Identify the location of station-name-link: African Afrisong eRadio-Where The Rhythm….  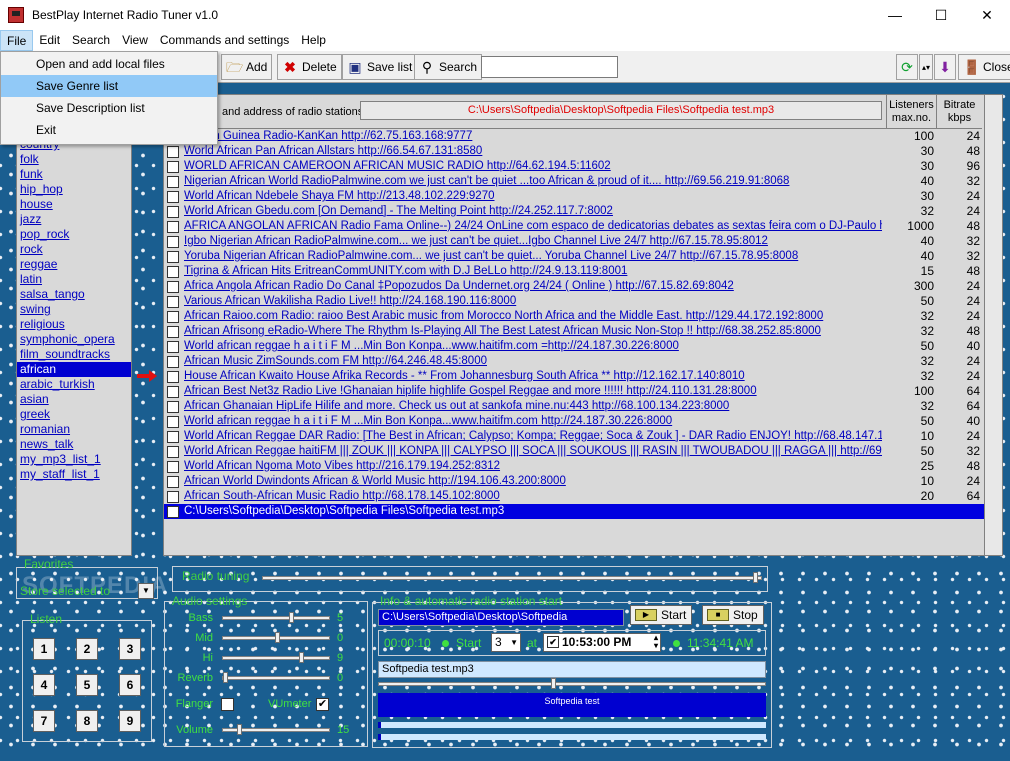
(533, 331).